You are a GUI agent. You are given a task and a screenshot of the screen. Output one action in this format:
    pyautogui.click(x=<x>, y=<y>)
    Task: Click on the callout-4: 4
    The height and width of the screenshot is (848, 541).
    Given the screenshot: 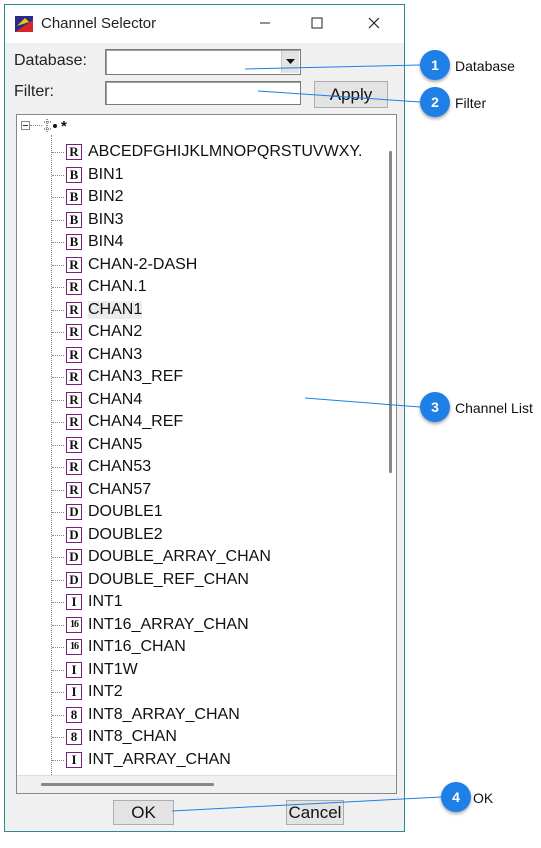 What is the action you would take?
    pyautogui.click(x=456, y=797)
    